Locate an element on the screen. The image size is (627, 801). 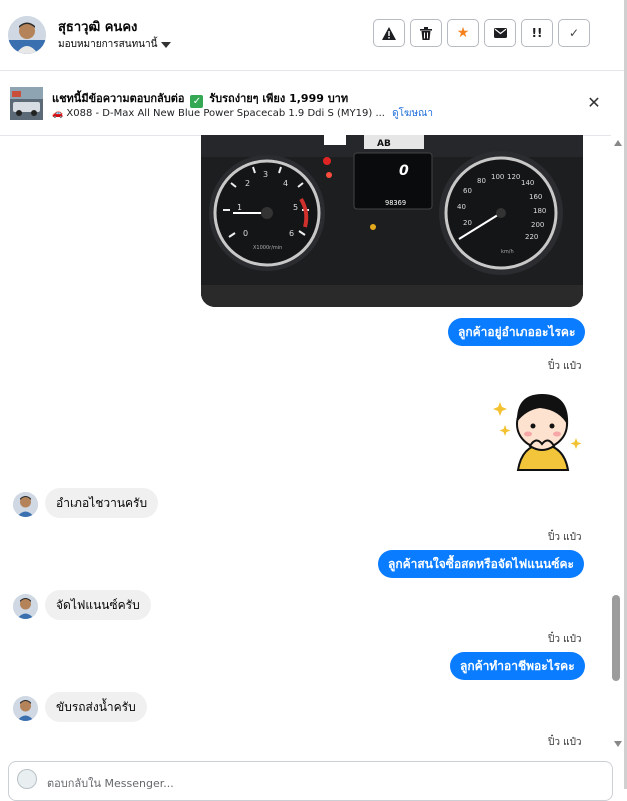
scrollbar-thumb is located at coordinates (616, 638).